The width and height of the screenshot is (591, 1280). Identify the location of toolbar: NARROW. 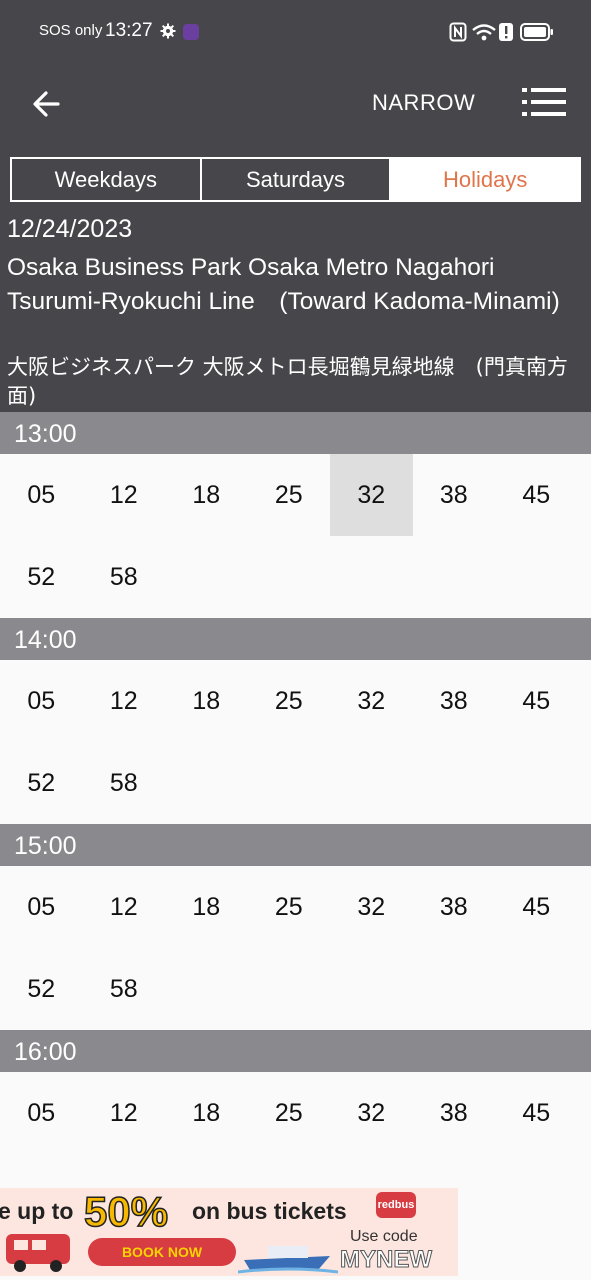
(295, 102).